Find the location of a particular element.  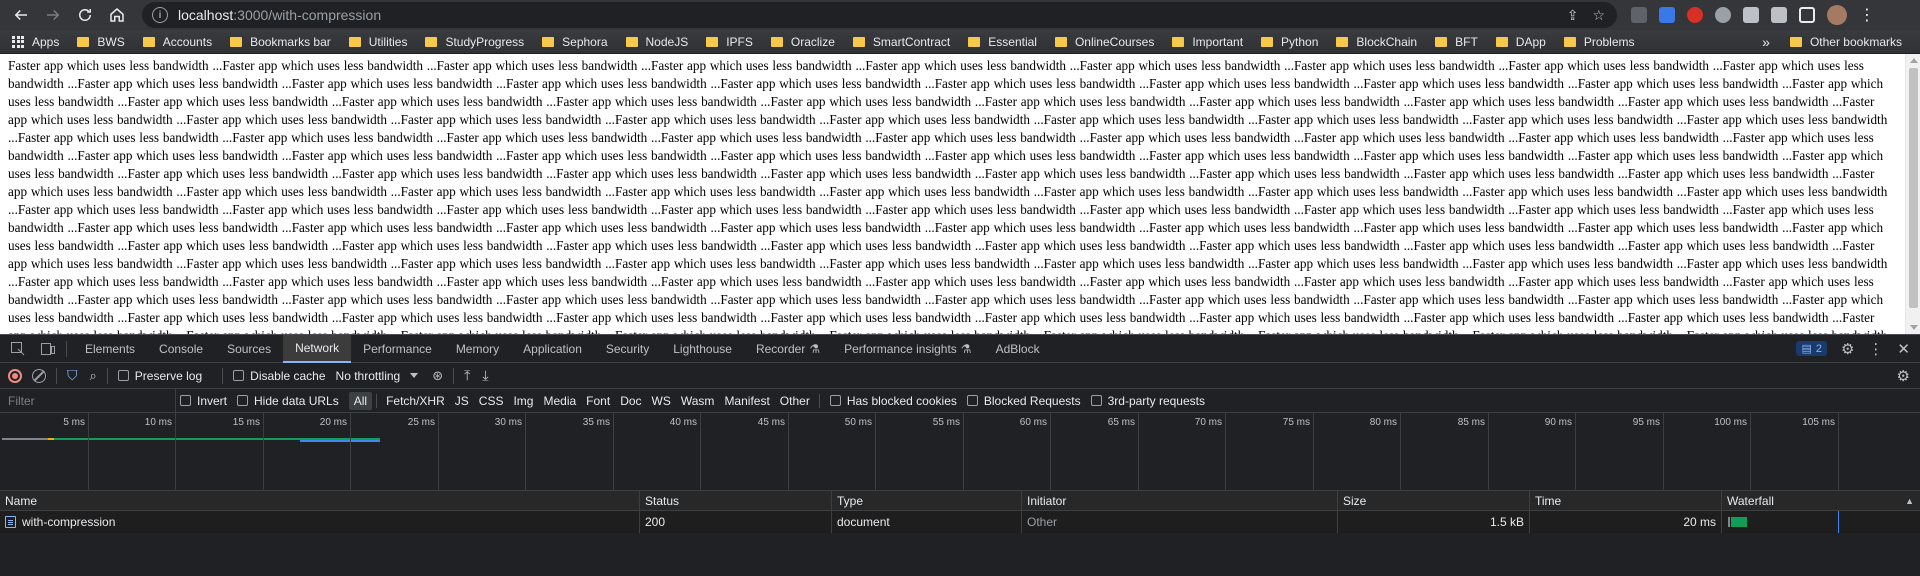

filter-type-fetch-xhr: Fetch/XHR is located at coordinates (415, 401).